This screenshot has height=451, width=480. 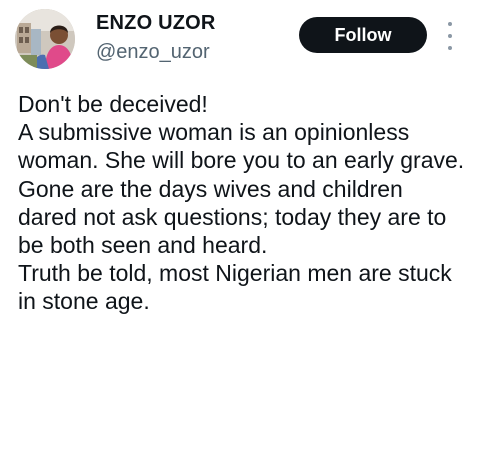 I want to click on author-display-name: ENZO UZOR, so click(x=156, y=23).